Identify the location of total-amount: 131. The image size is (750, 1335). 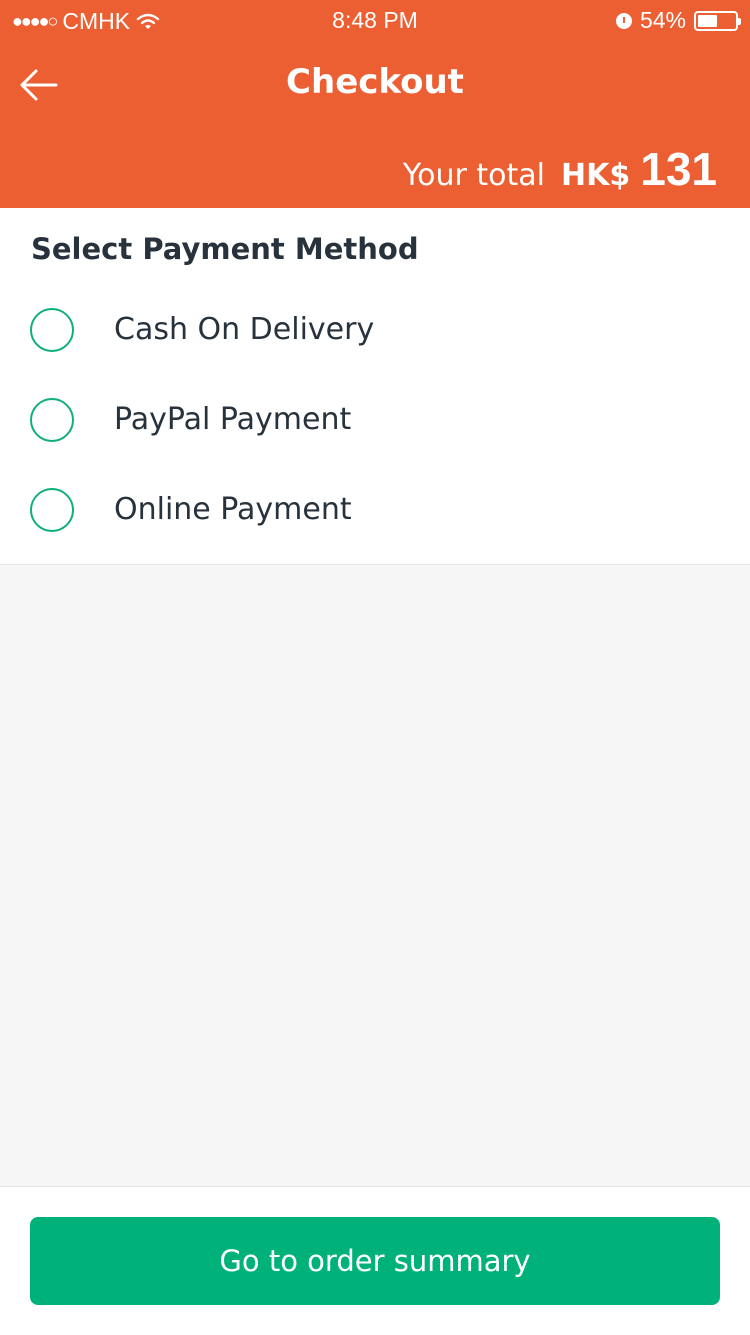
(678, 169).